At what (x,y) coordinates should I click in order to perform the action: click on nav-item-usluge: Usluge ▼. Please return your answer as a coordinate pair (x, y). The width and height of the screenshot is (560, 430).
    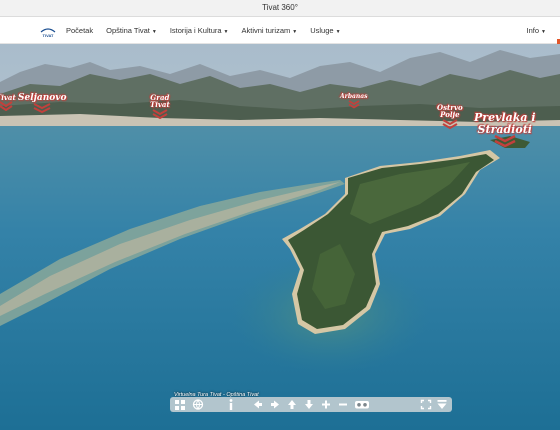
    Looking at the image, I should click on (325, 30).